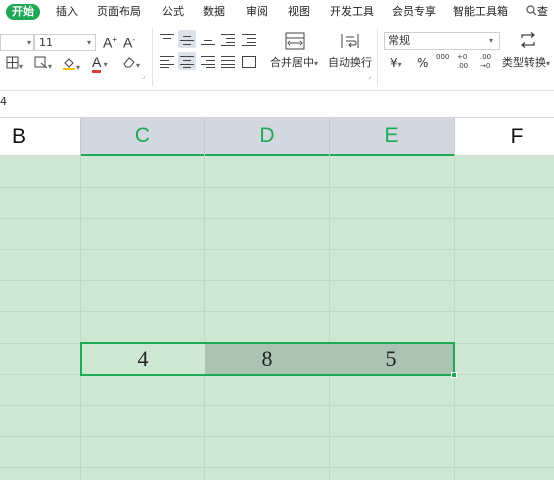 The height and width of the screenshot is (480, 554). I want to click on cell-text: 8, so click(267, 358).